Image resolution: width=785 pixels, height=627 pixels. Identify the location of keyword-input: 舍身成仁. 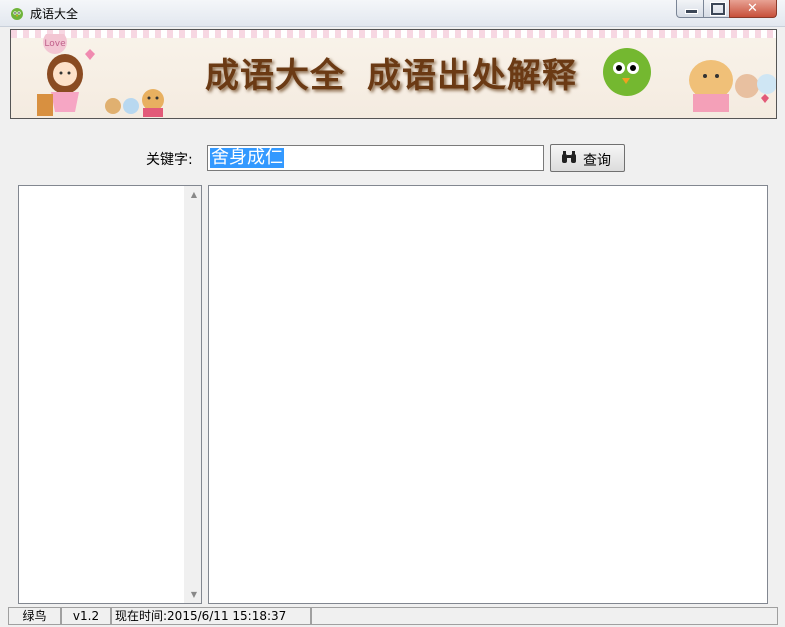
(375, 158).